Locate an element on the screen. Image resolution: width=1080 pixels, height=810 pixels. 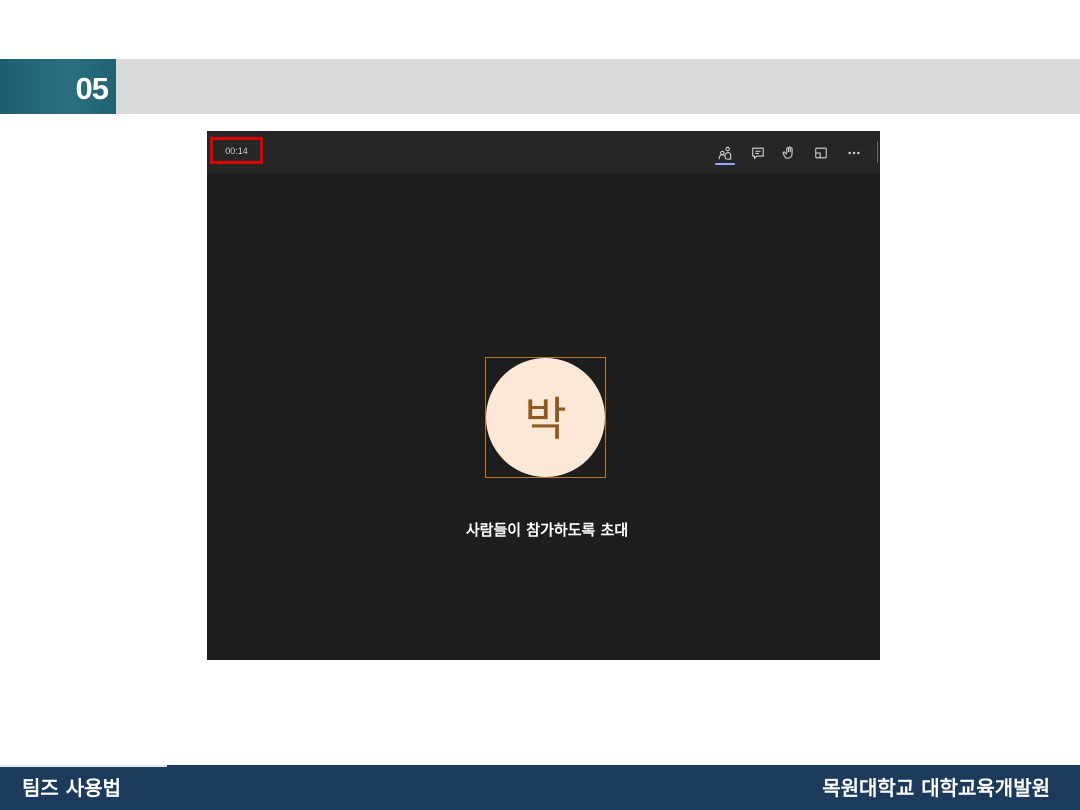
meeting-timer: 00:14 is located at coordinates (236, 150).